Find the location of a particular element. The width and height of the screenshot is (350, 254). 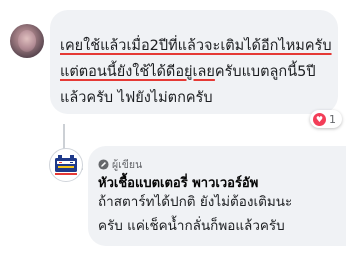

battery-logo-icon is located at coordinates (66, 165).